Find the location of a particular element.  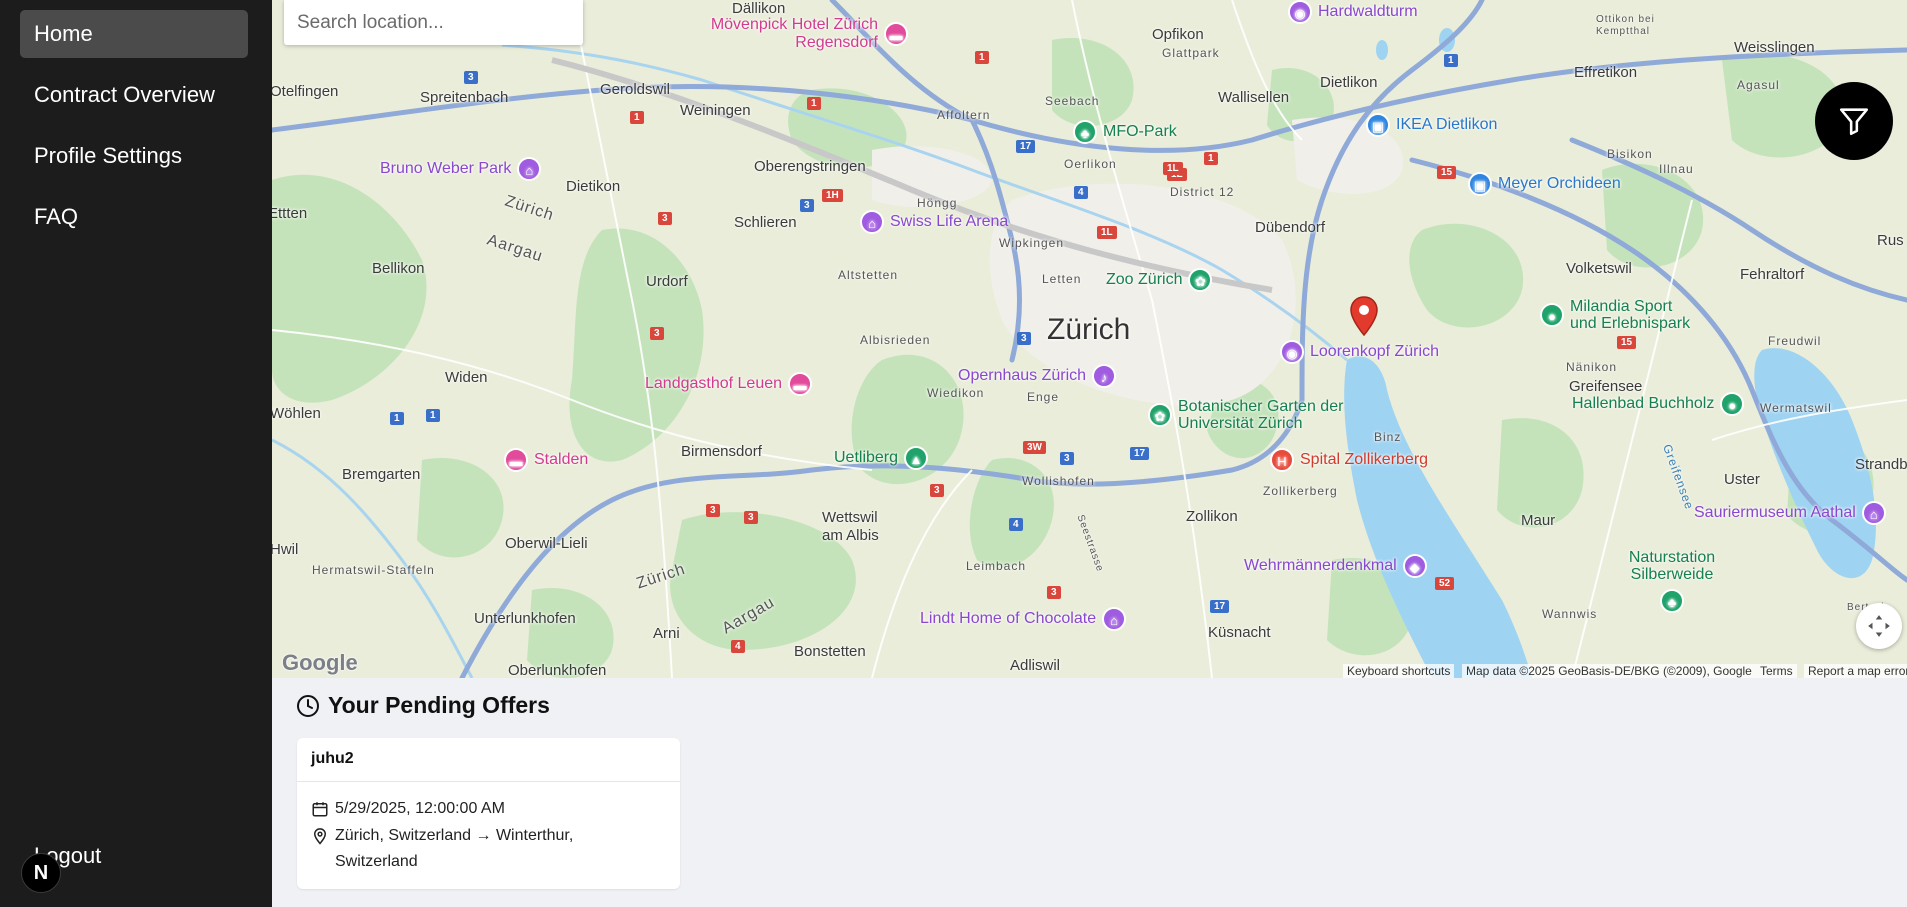

sidebar-item-home: Home is located at coordinates (134, 34).